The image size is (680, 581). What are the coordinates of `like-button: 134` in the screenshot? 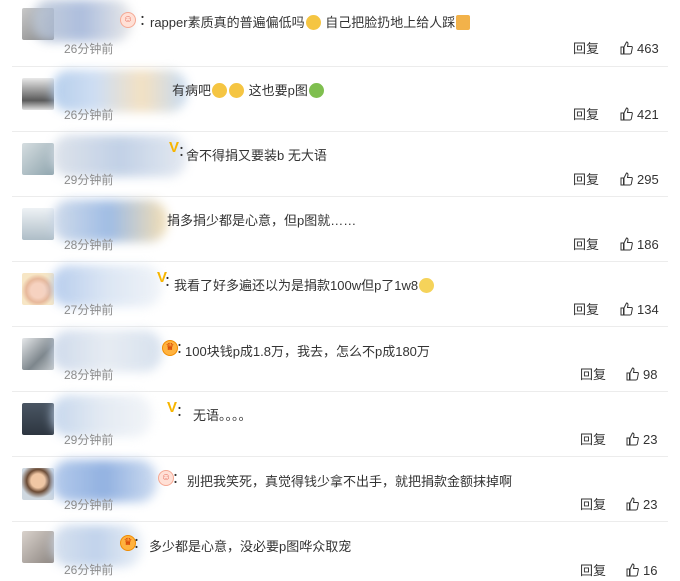 It's located at (639, 309).